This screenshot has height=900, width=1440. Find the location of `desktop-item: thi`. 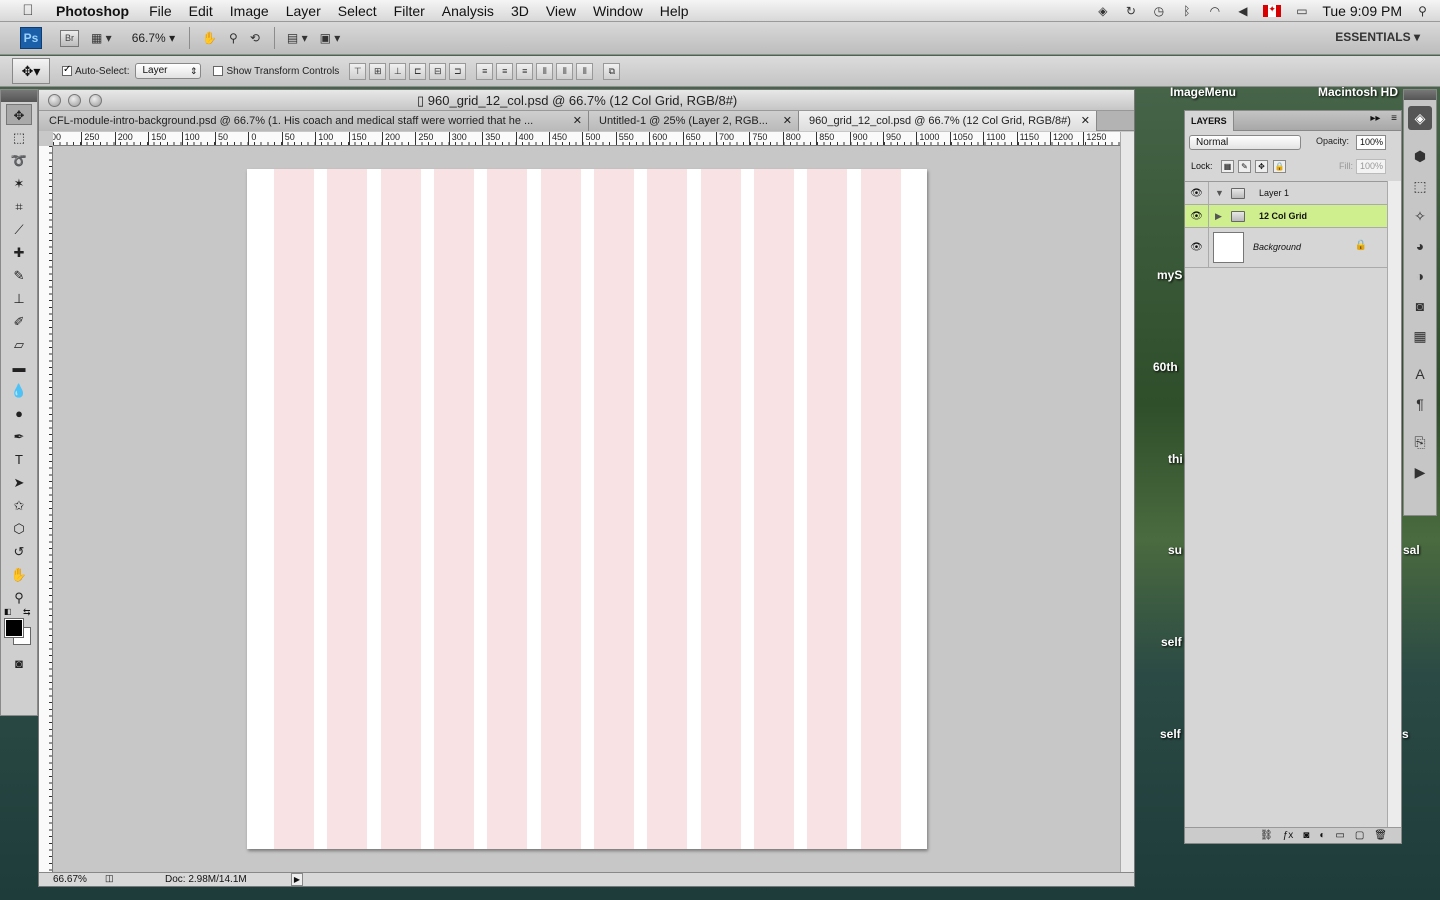

desktop-item: thi is located at coordinates (1175, 459).